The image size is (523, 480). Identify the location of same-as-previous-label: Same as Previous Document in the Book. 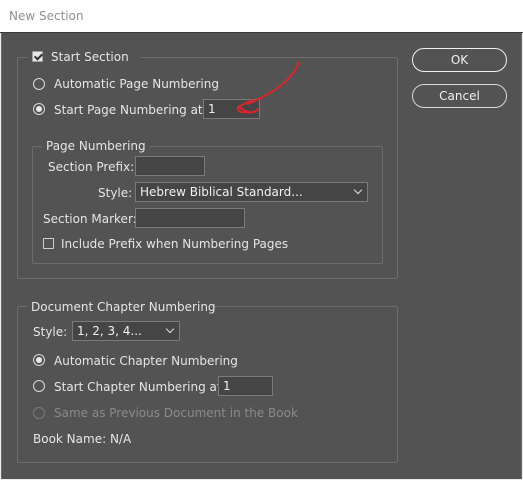
(176, 413).